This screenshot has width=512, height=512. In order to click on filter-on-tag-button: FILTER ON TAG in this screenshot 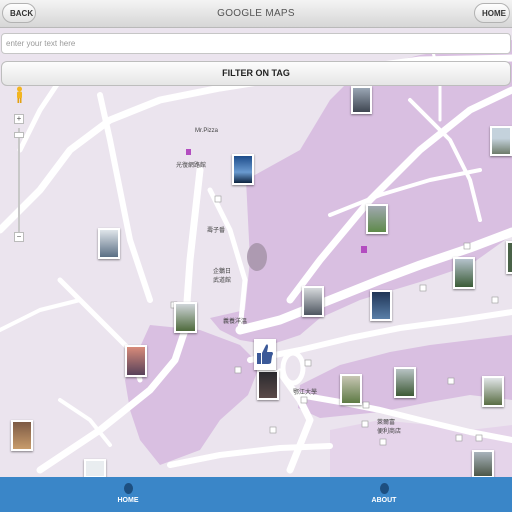, I will do `click(256, 73)`.